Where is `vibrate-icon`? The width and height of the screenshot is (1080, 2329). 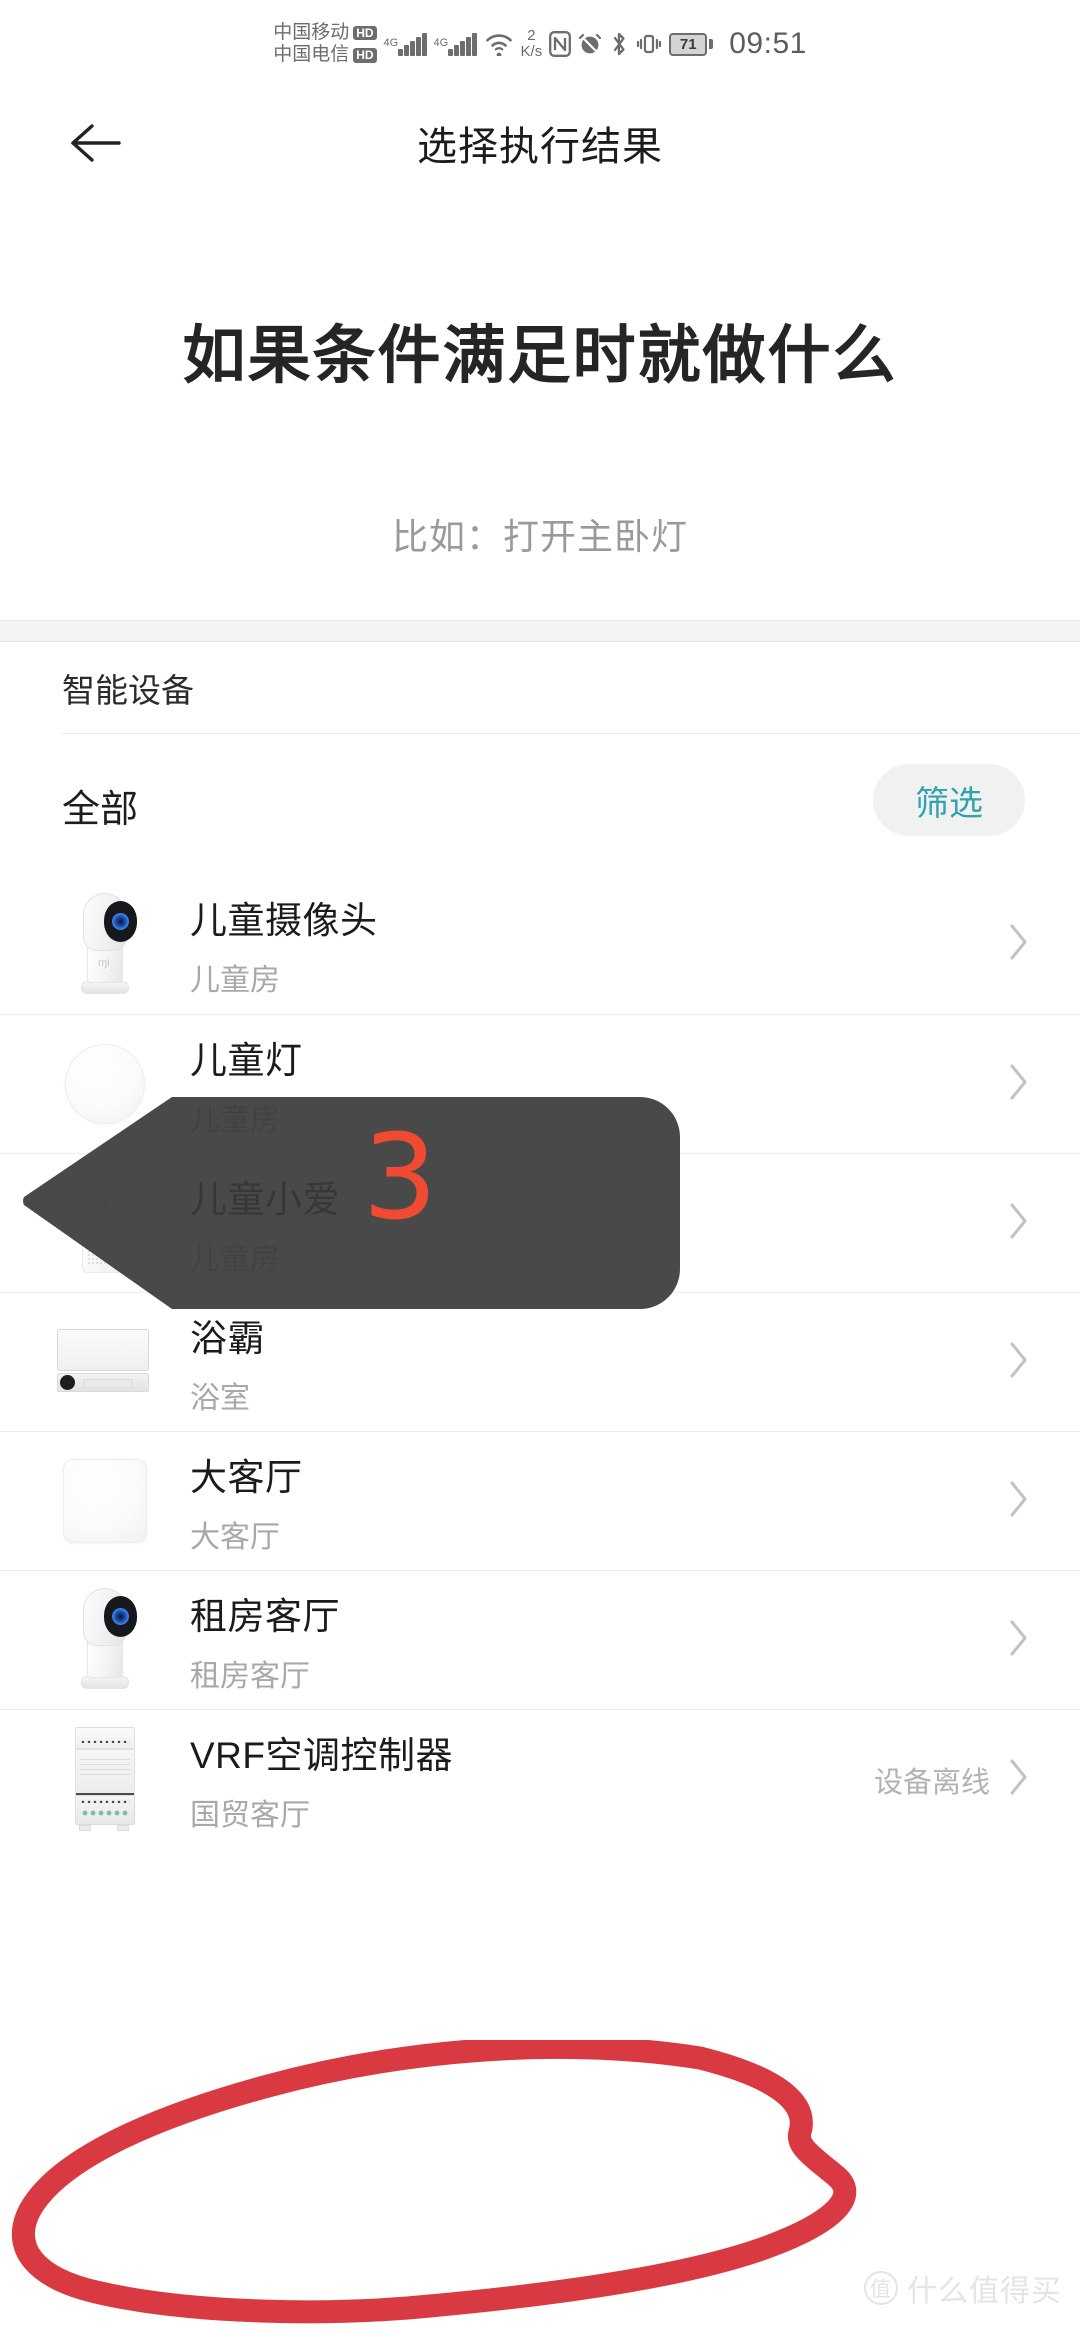 vibrate-icon is located at coordinates (649, 44).